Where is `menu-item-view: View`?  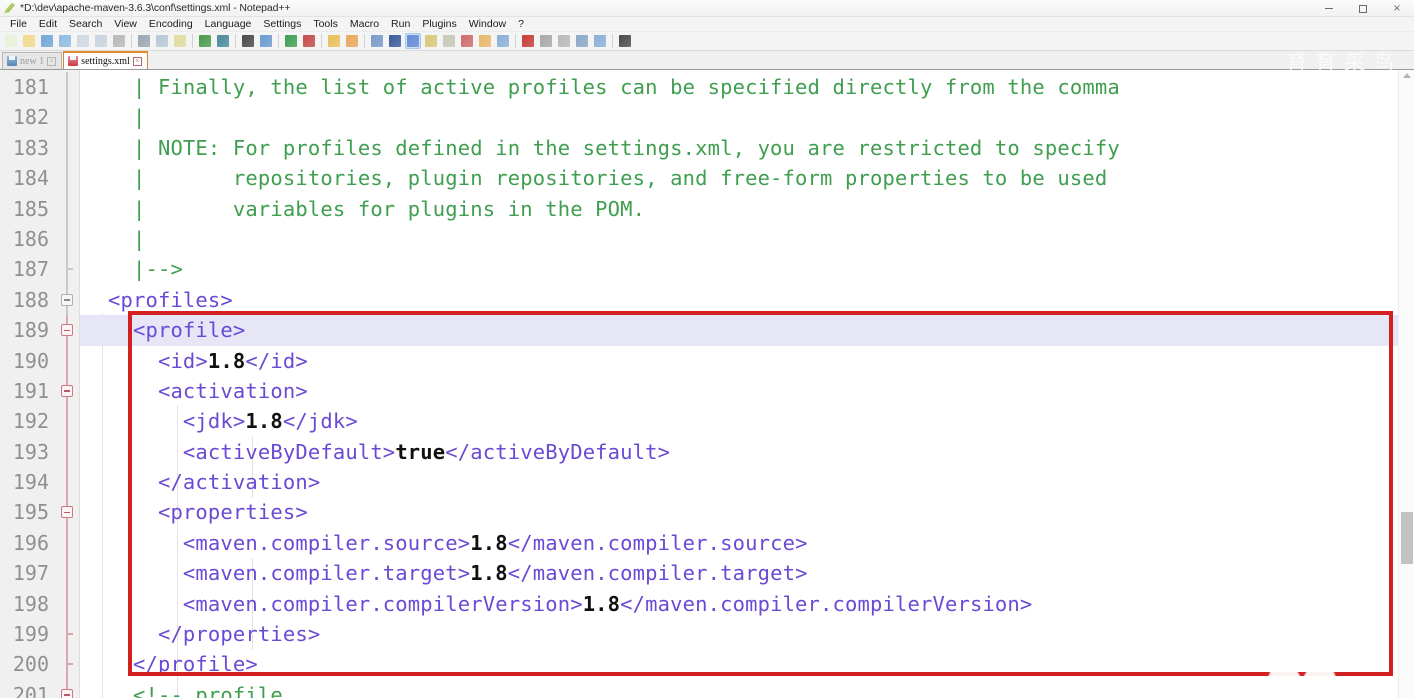
menu-item-view: View is located at coordinates (125, 24).